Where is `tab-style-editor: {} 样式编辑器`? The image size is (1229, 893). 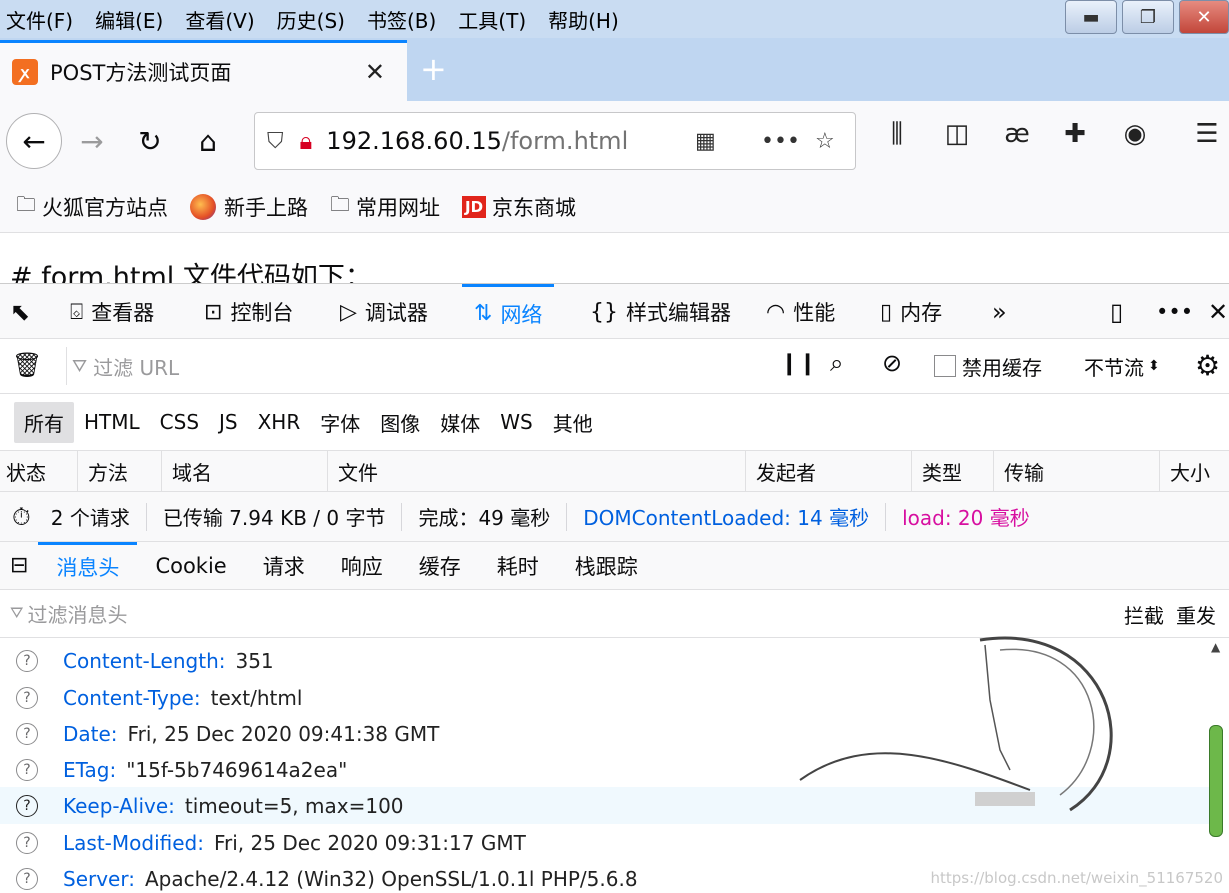 tab-style-editor: {} 样式编辑器 is located at coordinates (660, 312).